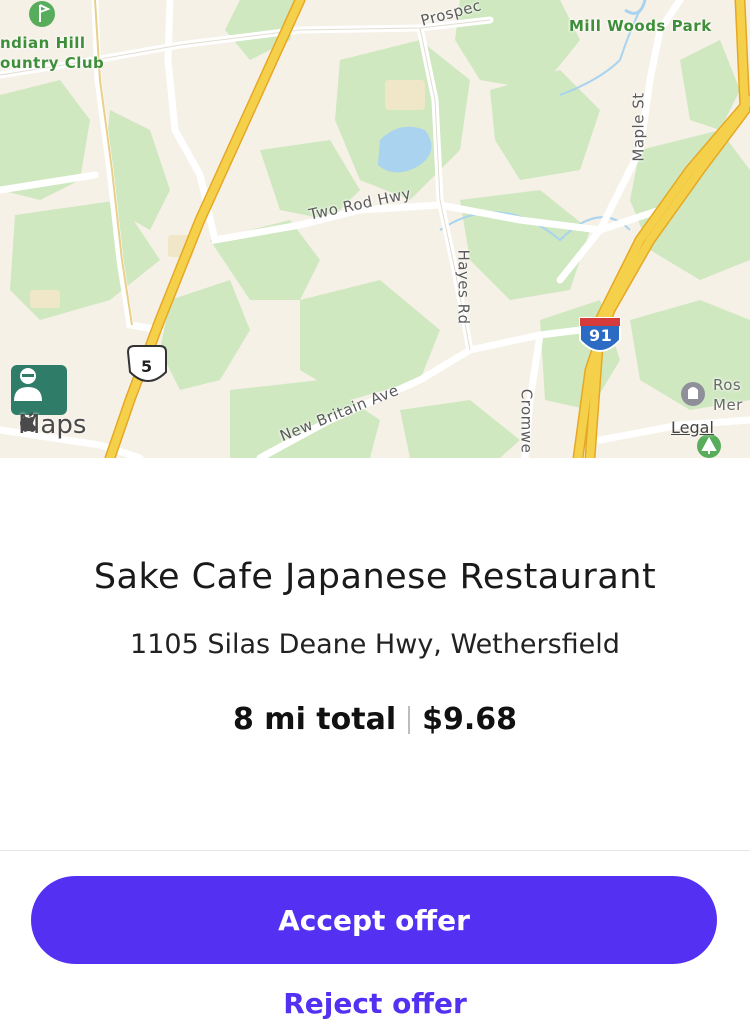  Describe the element at coordinates (693, 394) in the screenshot. I see `cemetery-icon` at that location.